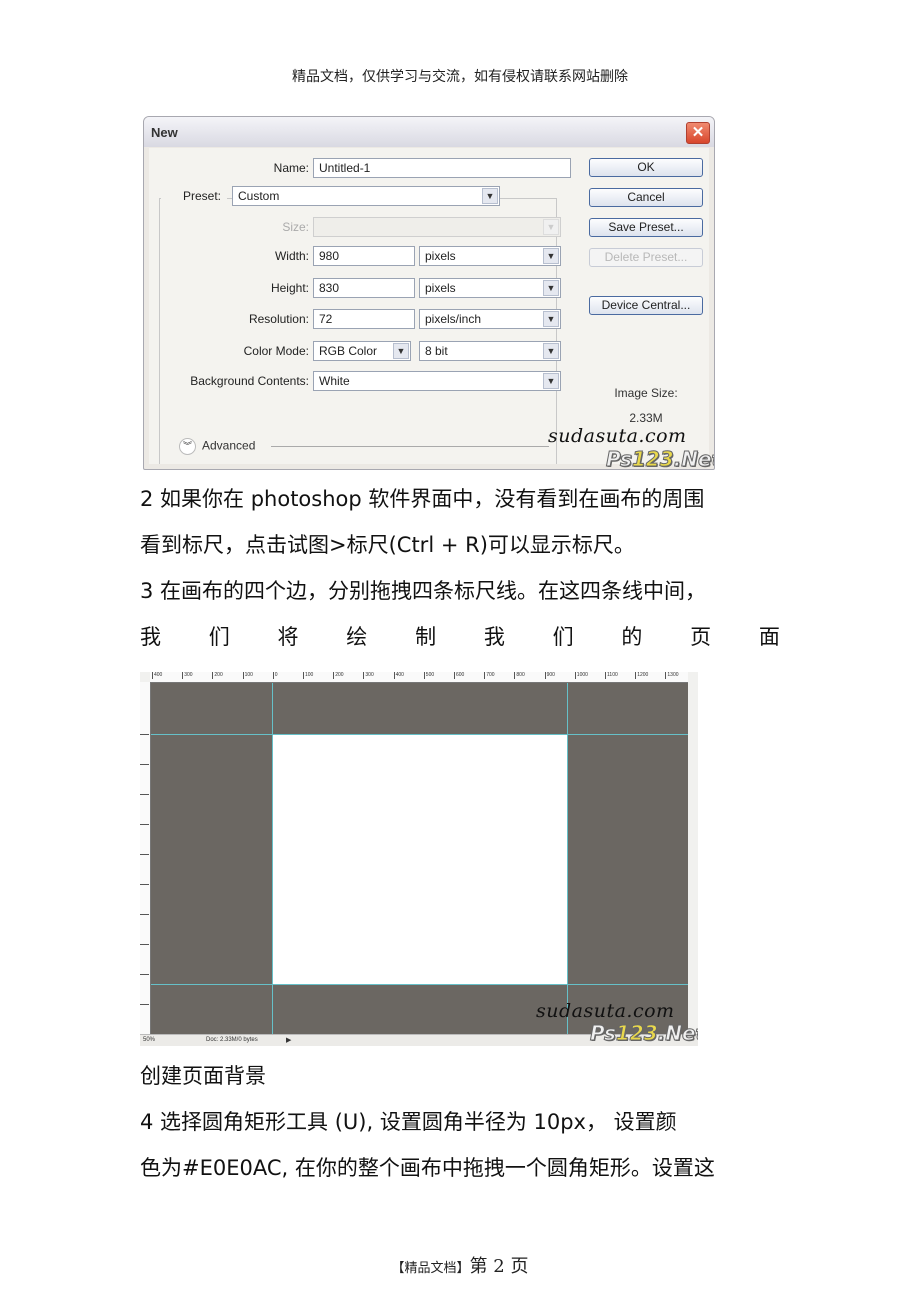  What do you see at coordinates (453, 319) in the screenshot?
I see `resolution-unit-value: pixels/inch` at bounding box center [453, 319].